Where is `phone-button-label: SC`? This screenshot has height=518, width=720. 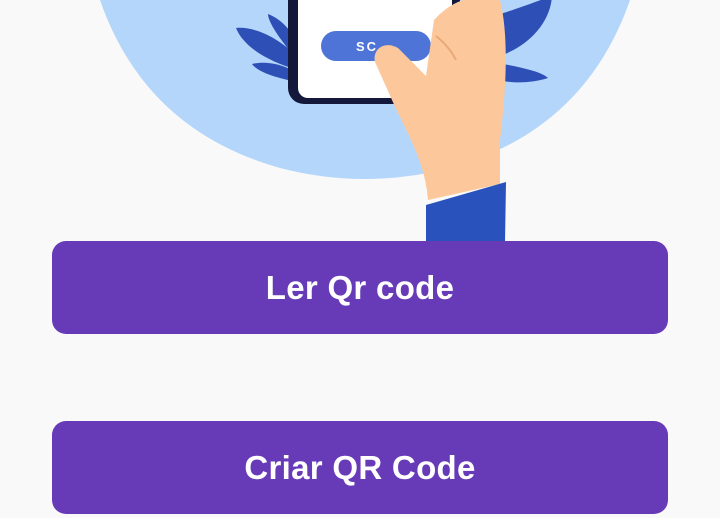 phone-button-label: SC is located at coordinates (367, 46).